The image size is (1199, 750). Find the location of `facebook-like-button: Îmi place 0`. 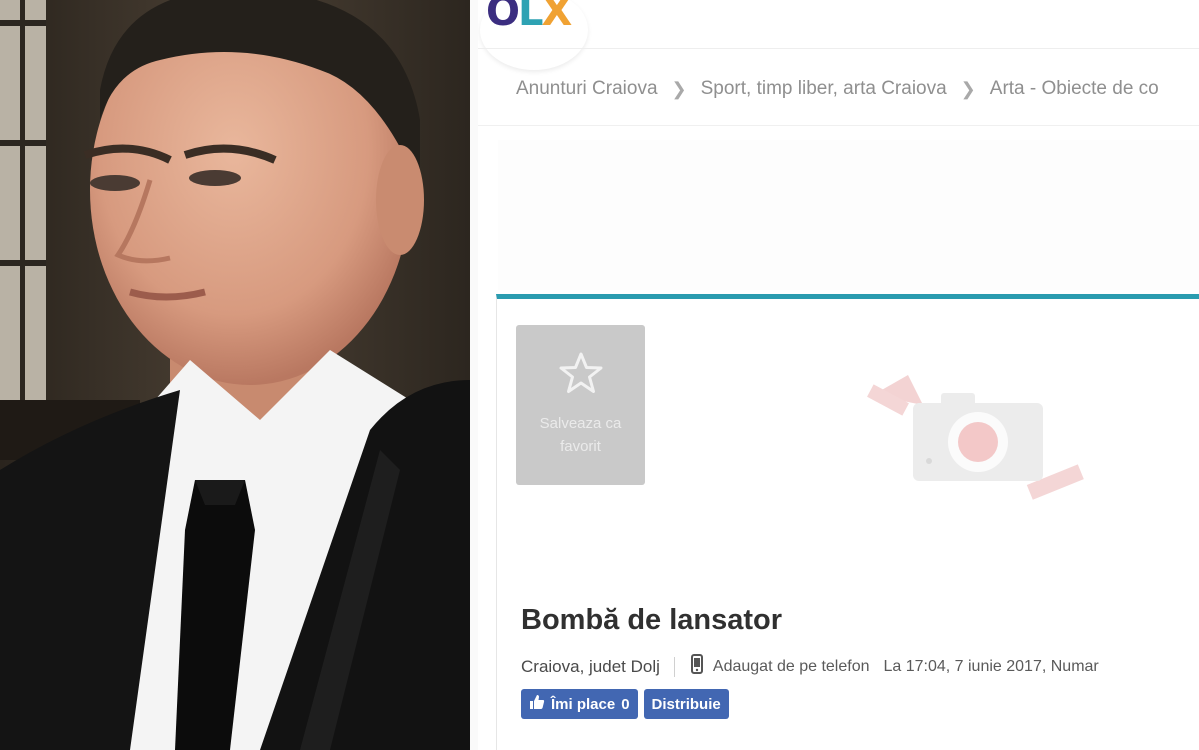

facebook-like-button: Îmi place 0 is located at coordinates (579, 704).